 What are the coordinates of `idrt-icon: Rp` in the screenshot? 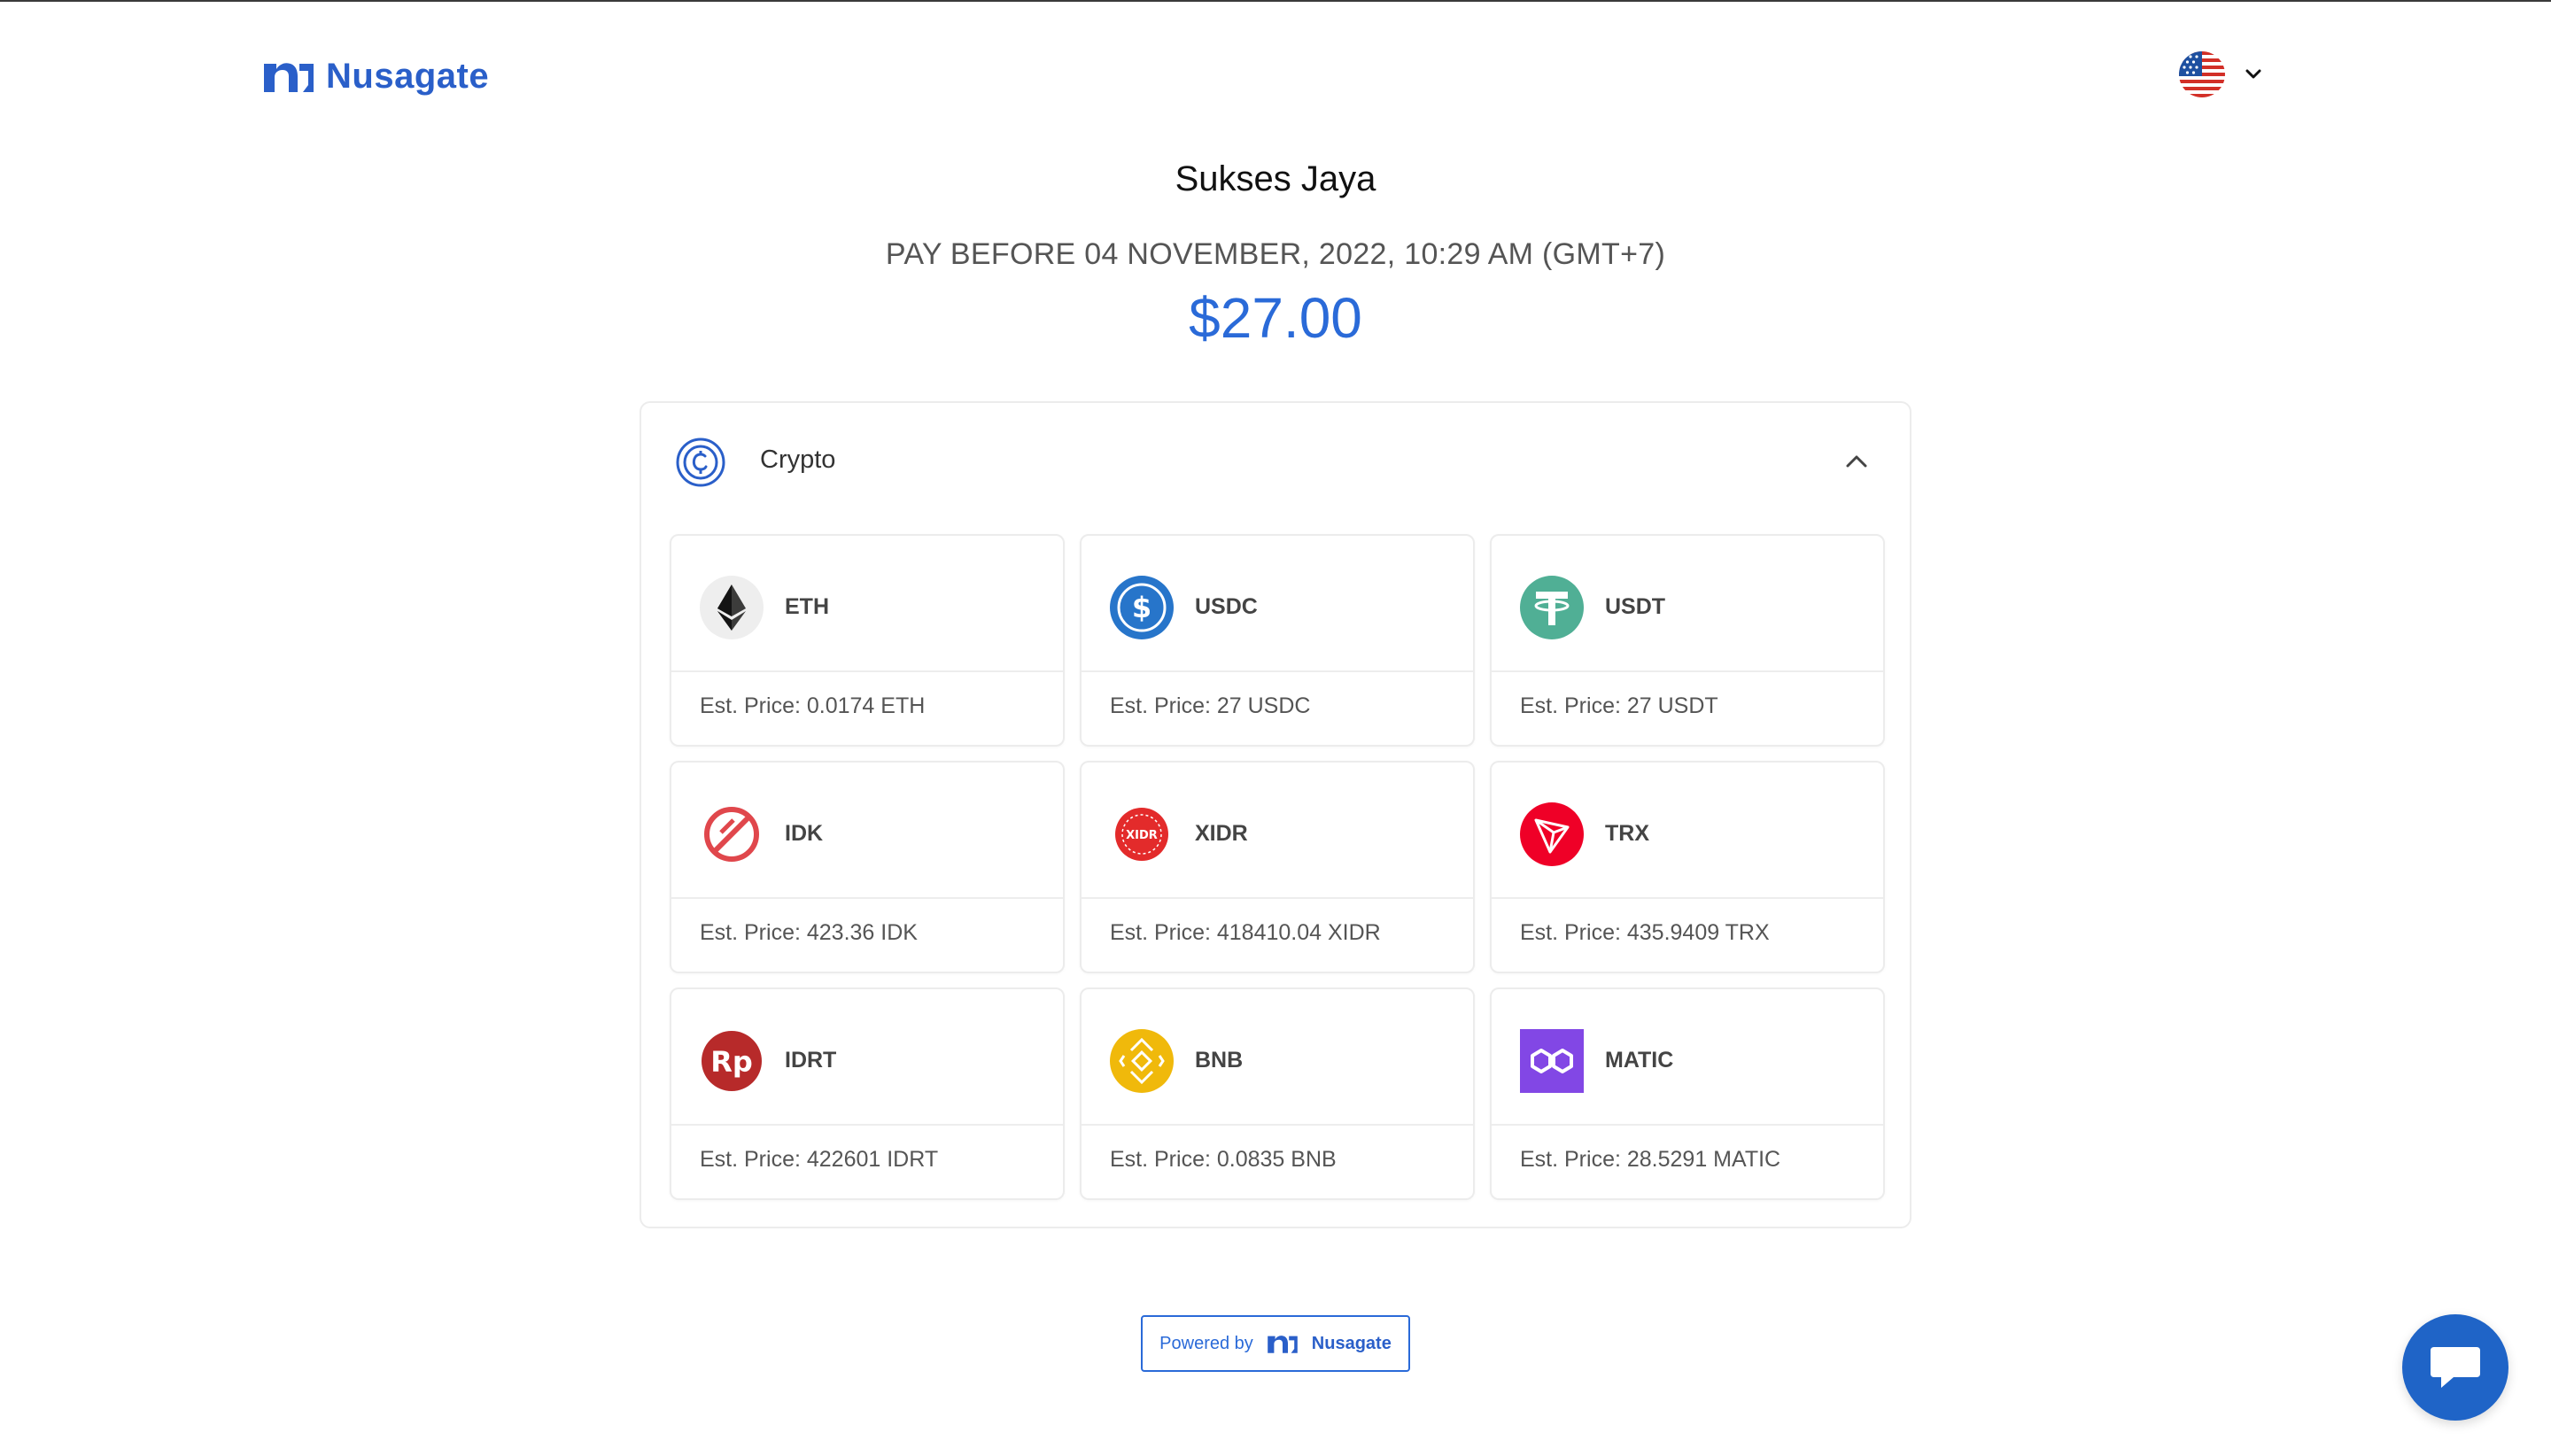 It's located at (732, 1061).